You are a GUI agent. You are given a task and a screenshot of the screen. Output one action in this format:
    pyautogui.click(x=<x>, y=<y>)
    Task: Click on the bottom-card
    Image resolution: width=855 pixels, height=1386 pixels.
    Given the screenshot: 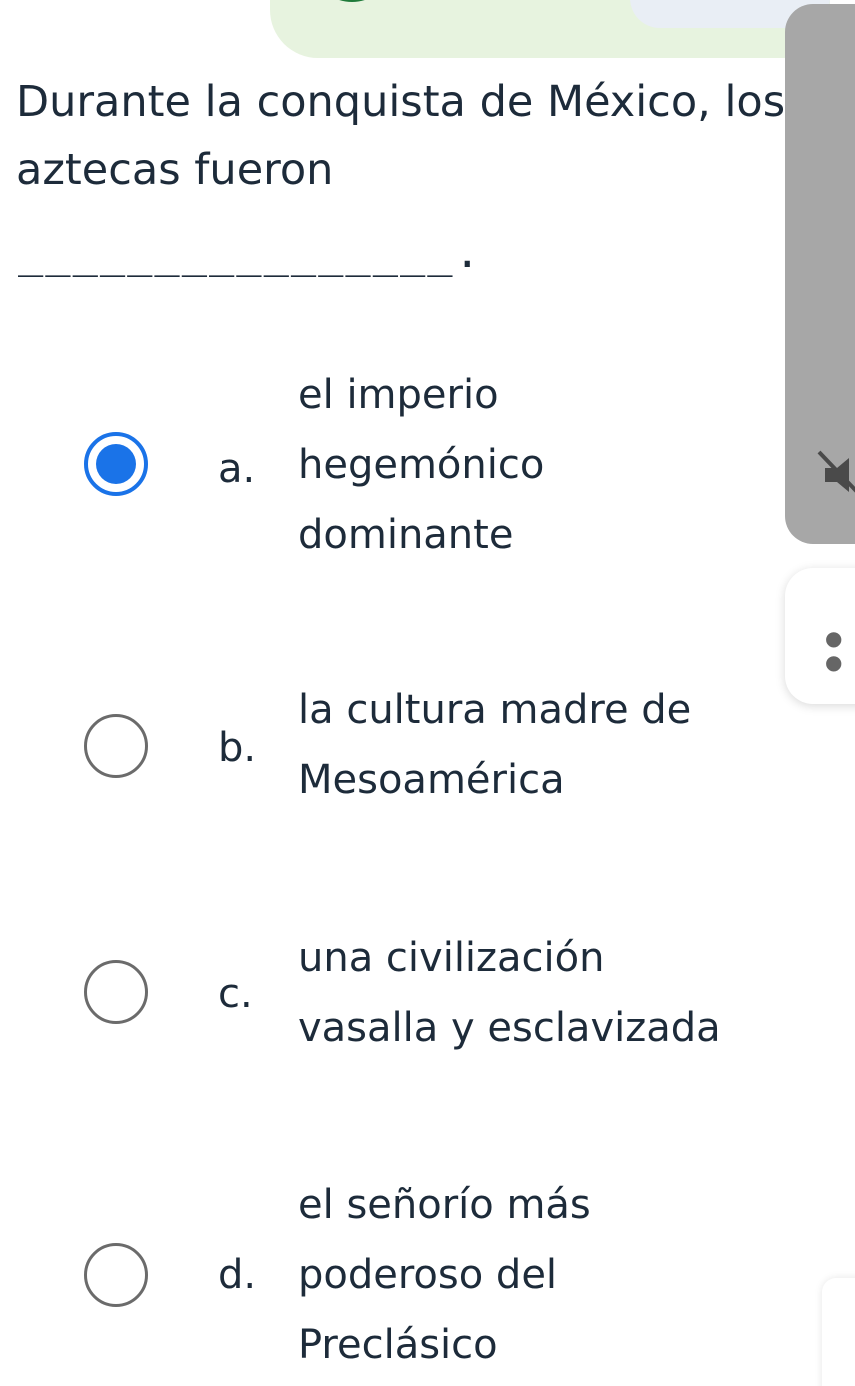 What is the action you would take?
    pyautogui.click(x=838, y=1332)
    